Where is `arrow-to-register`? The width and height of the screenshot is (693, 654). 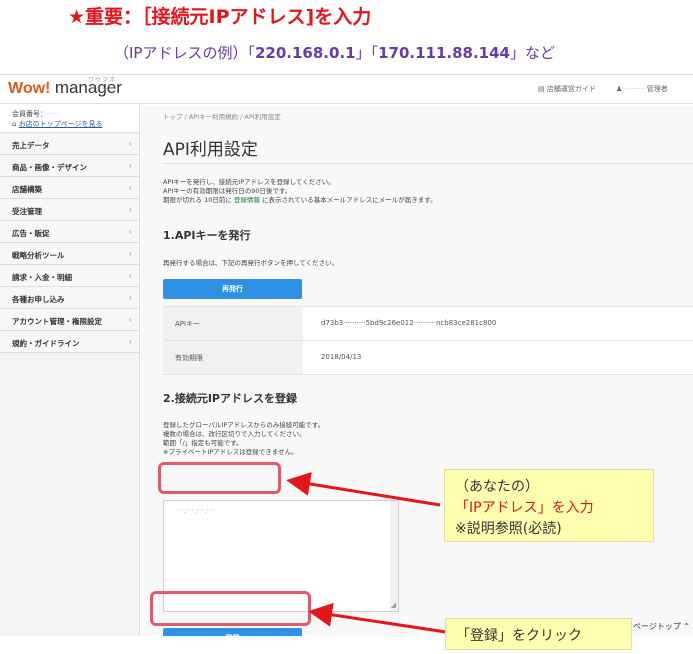 arrow-to-register is located at coordinates (377, 618).